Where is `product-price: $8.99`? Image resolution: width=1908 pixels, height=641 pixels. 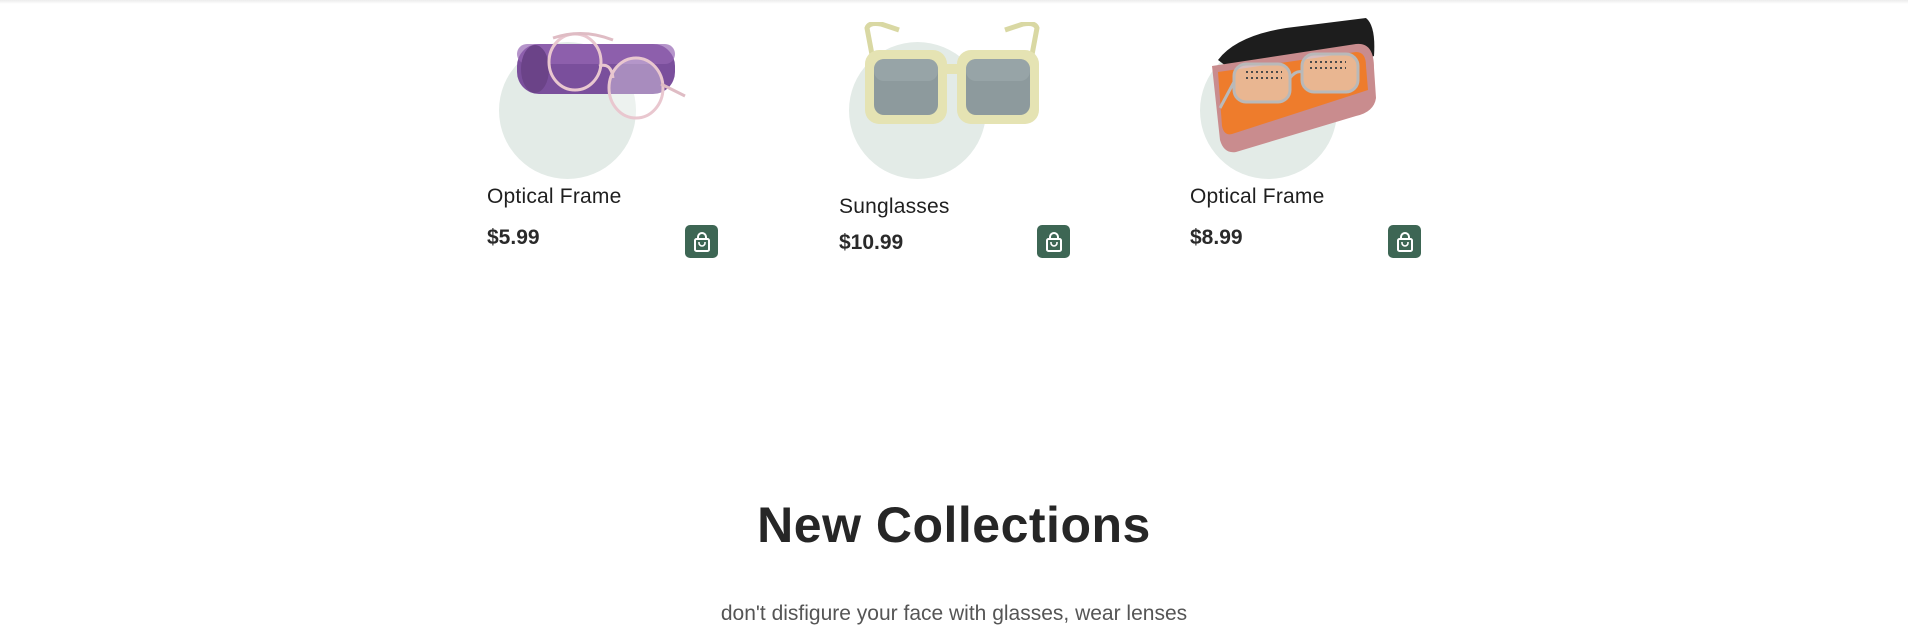
product-price: $8.99 is located at coordinates (1216, 237).